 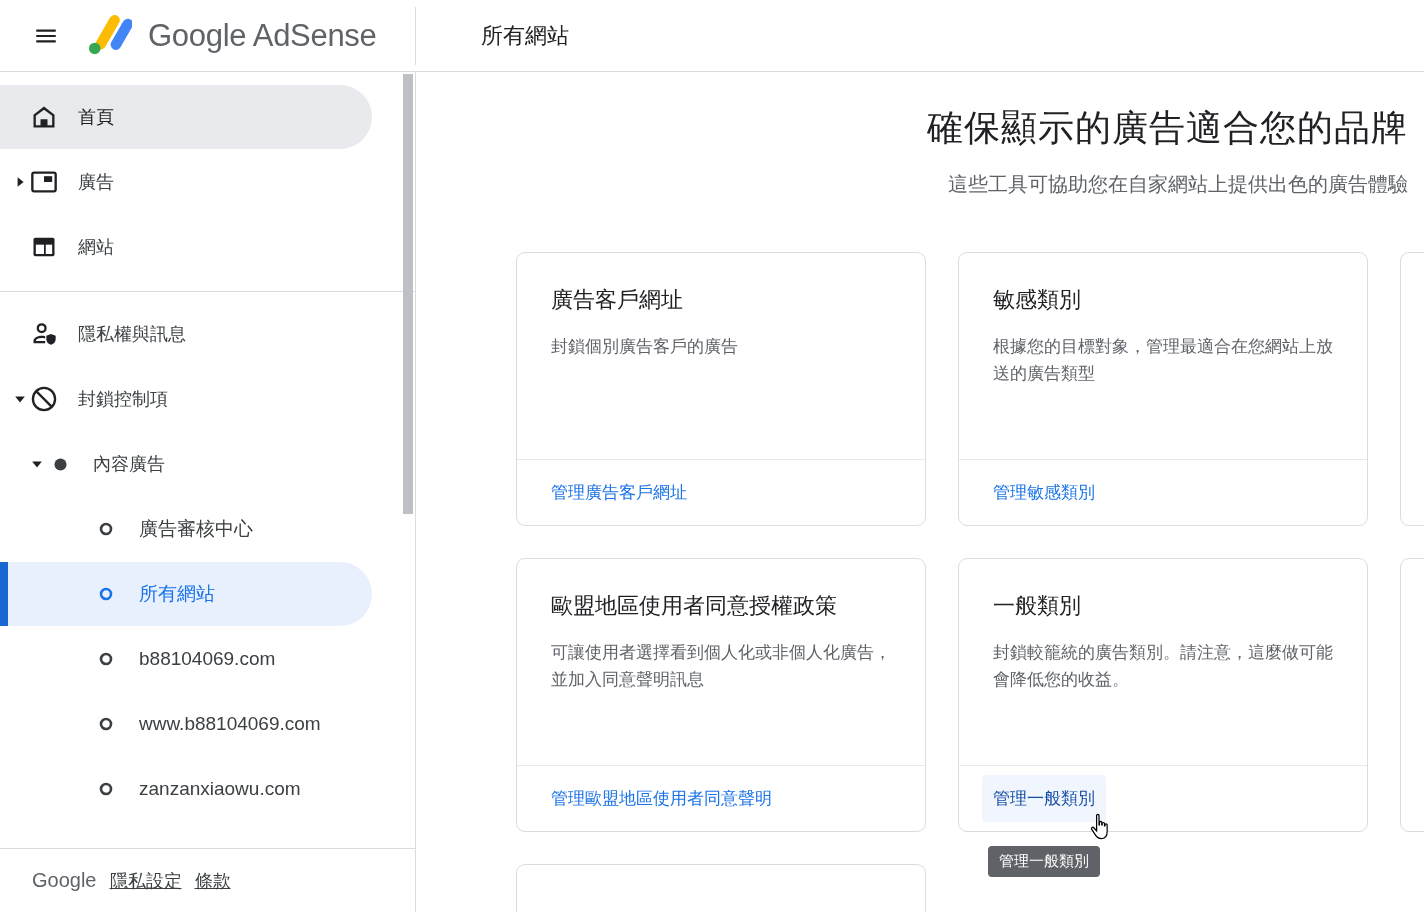 What do you see at coordinates (525, 35) in the screenshot?
I see `page-title: 所有網站` at bounding box center [525, 35].